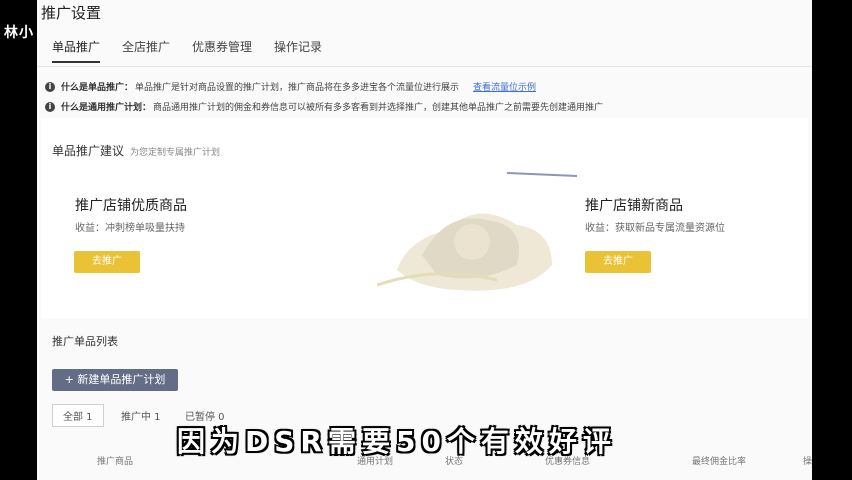  I want to click on card-quality-title: 推广店铺优质商品, so click(131, 206).